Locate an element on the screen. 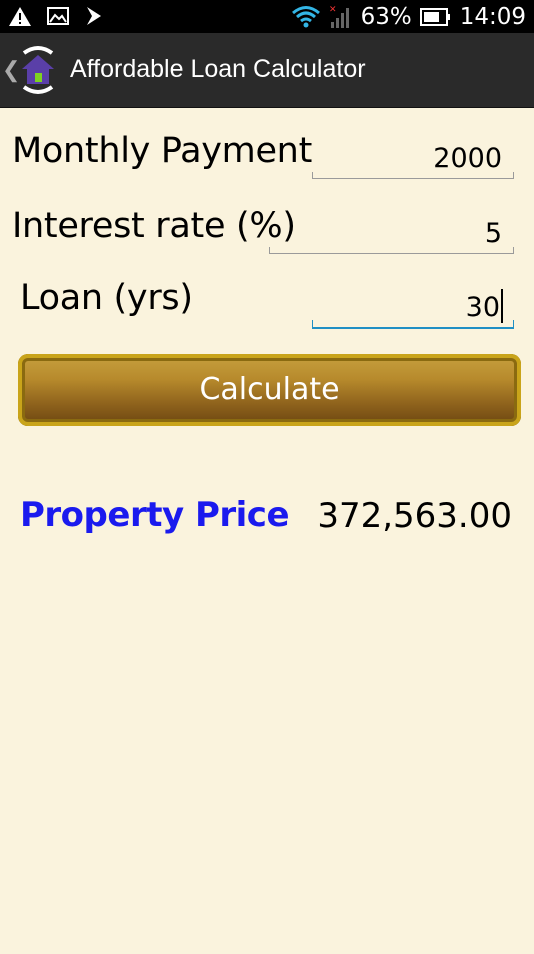 This screenshot has width=534, height=954. loan-years-input: 30 is located at coordinates (484, 306).